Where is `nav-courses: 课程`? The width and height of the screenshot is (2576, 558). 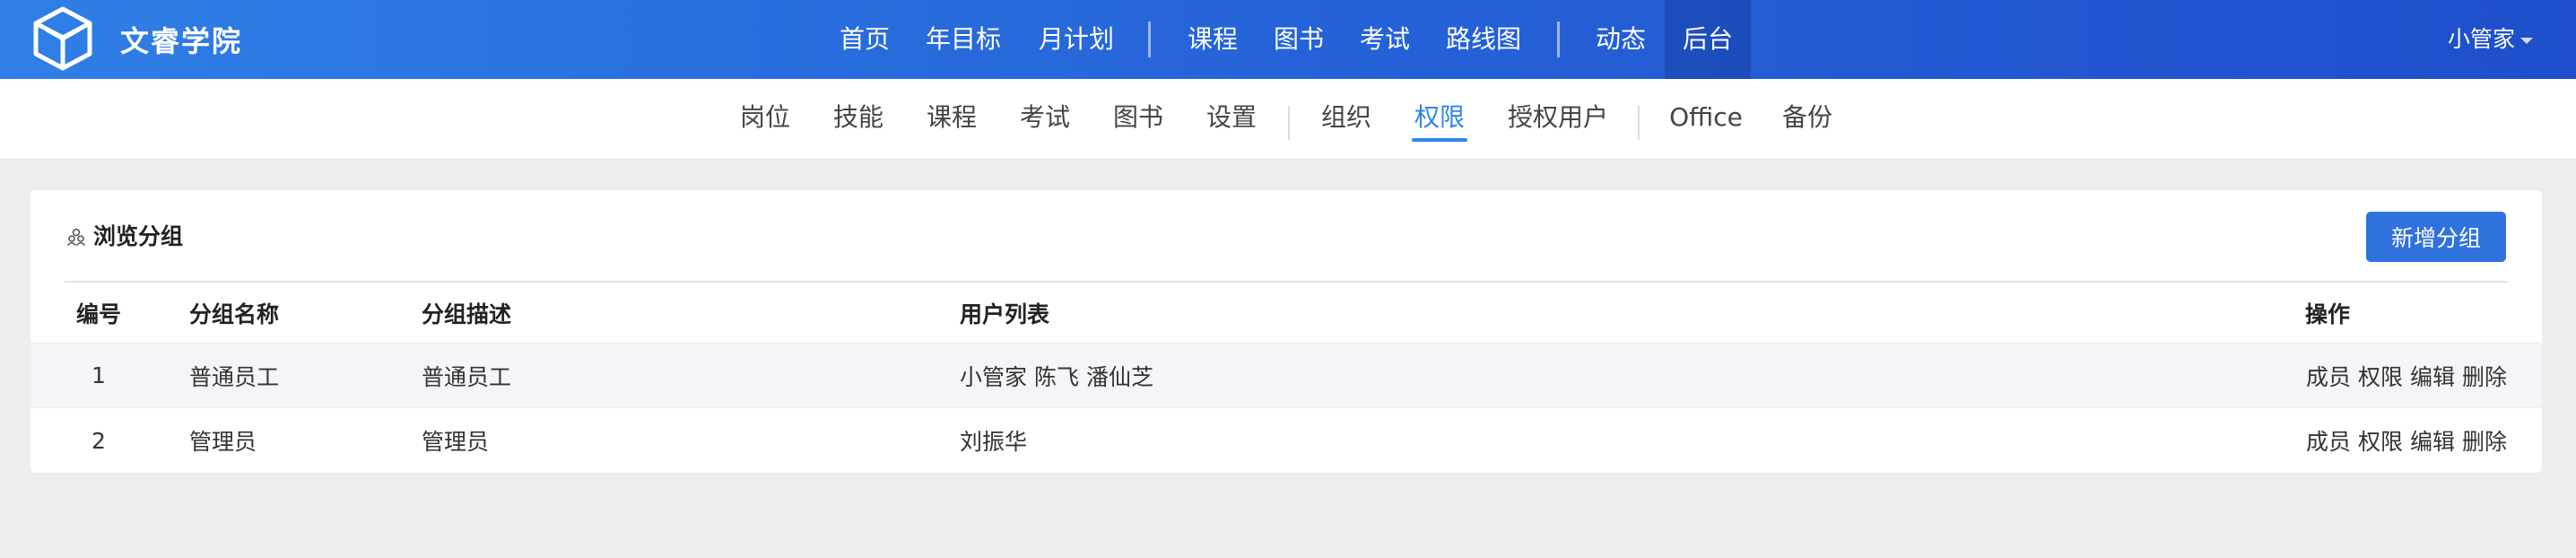
nav-courses: 课程 is located at coordinates (1212, 39).